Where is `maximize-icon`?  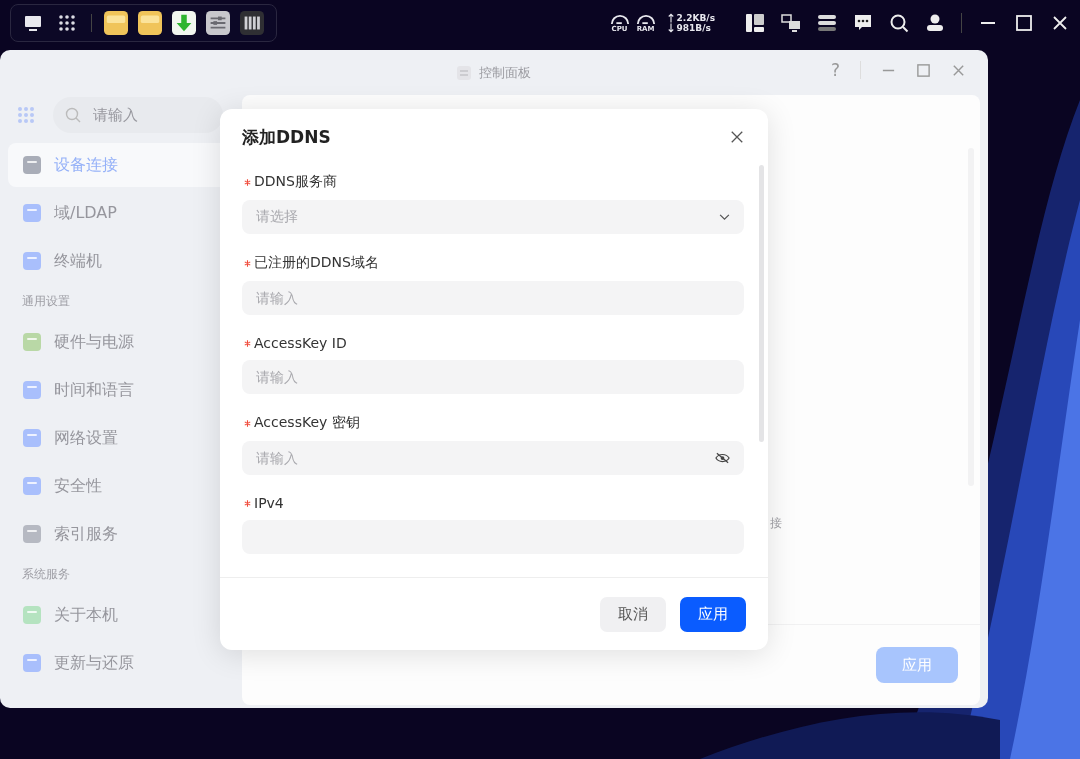
maximize-icon is located at coordinates (1024, 23).